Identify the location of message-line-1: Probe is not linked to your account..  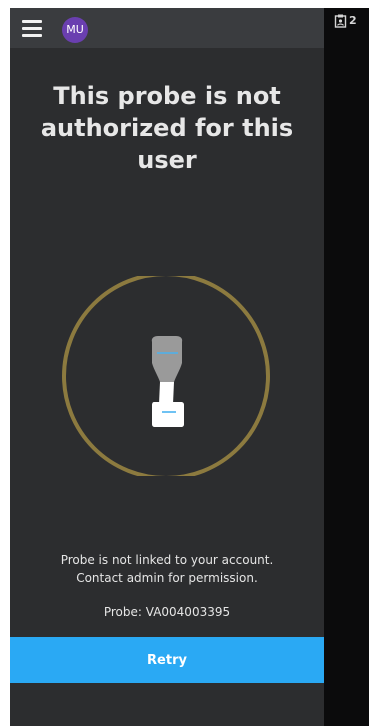
(167, 560).